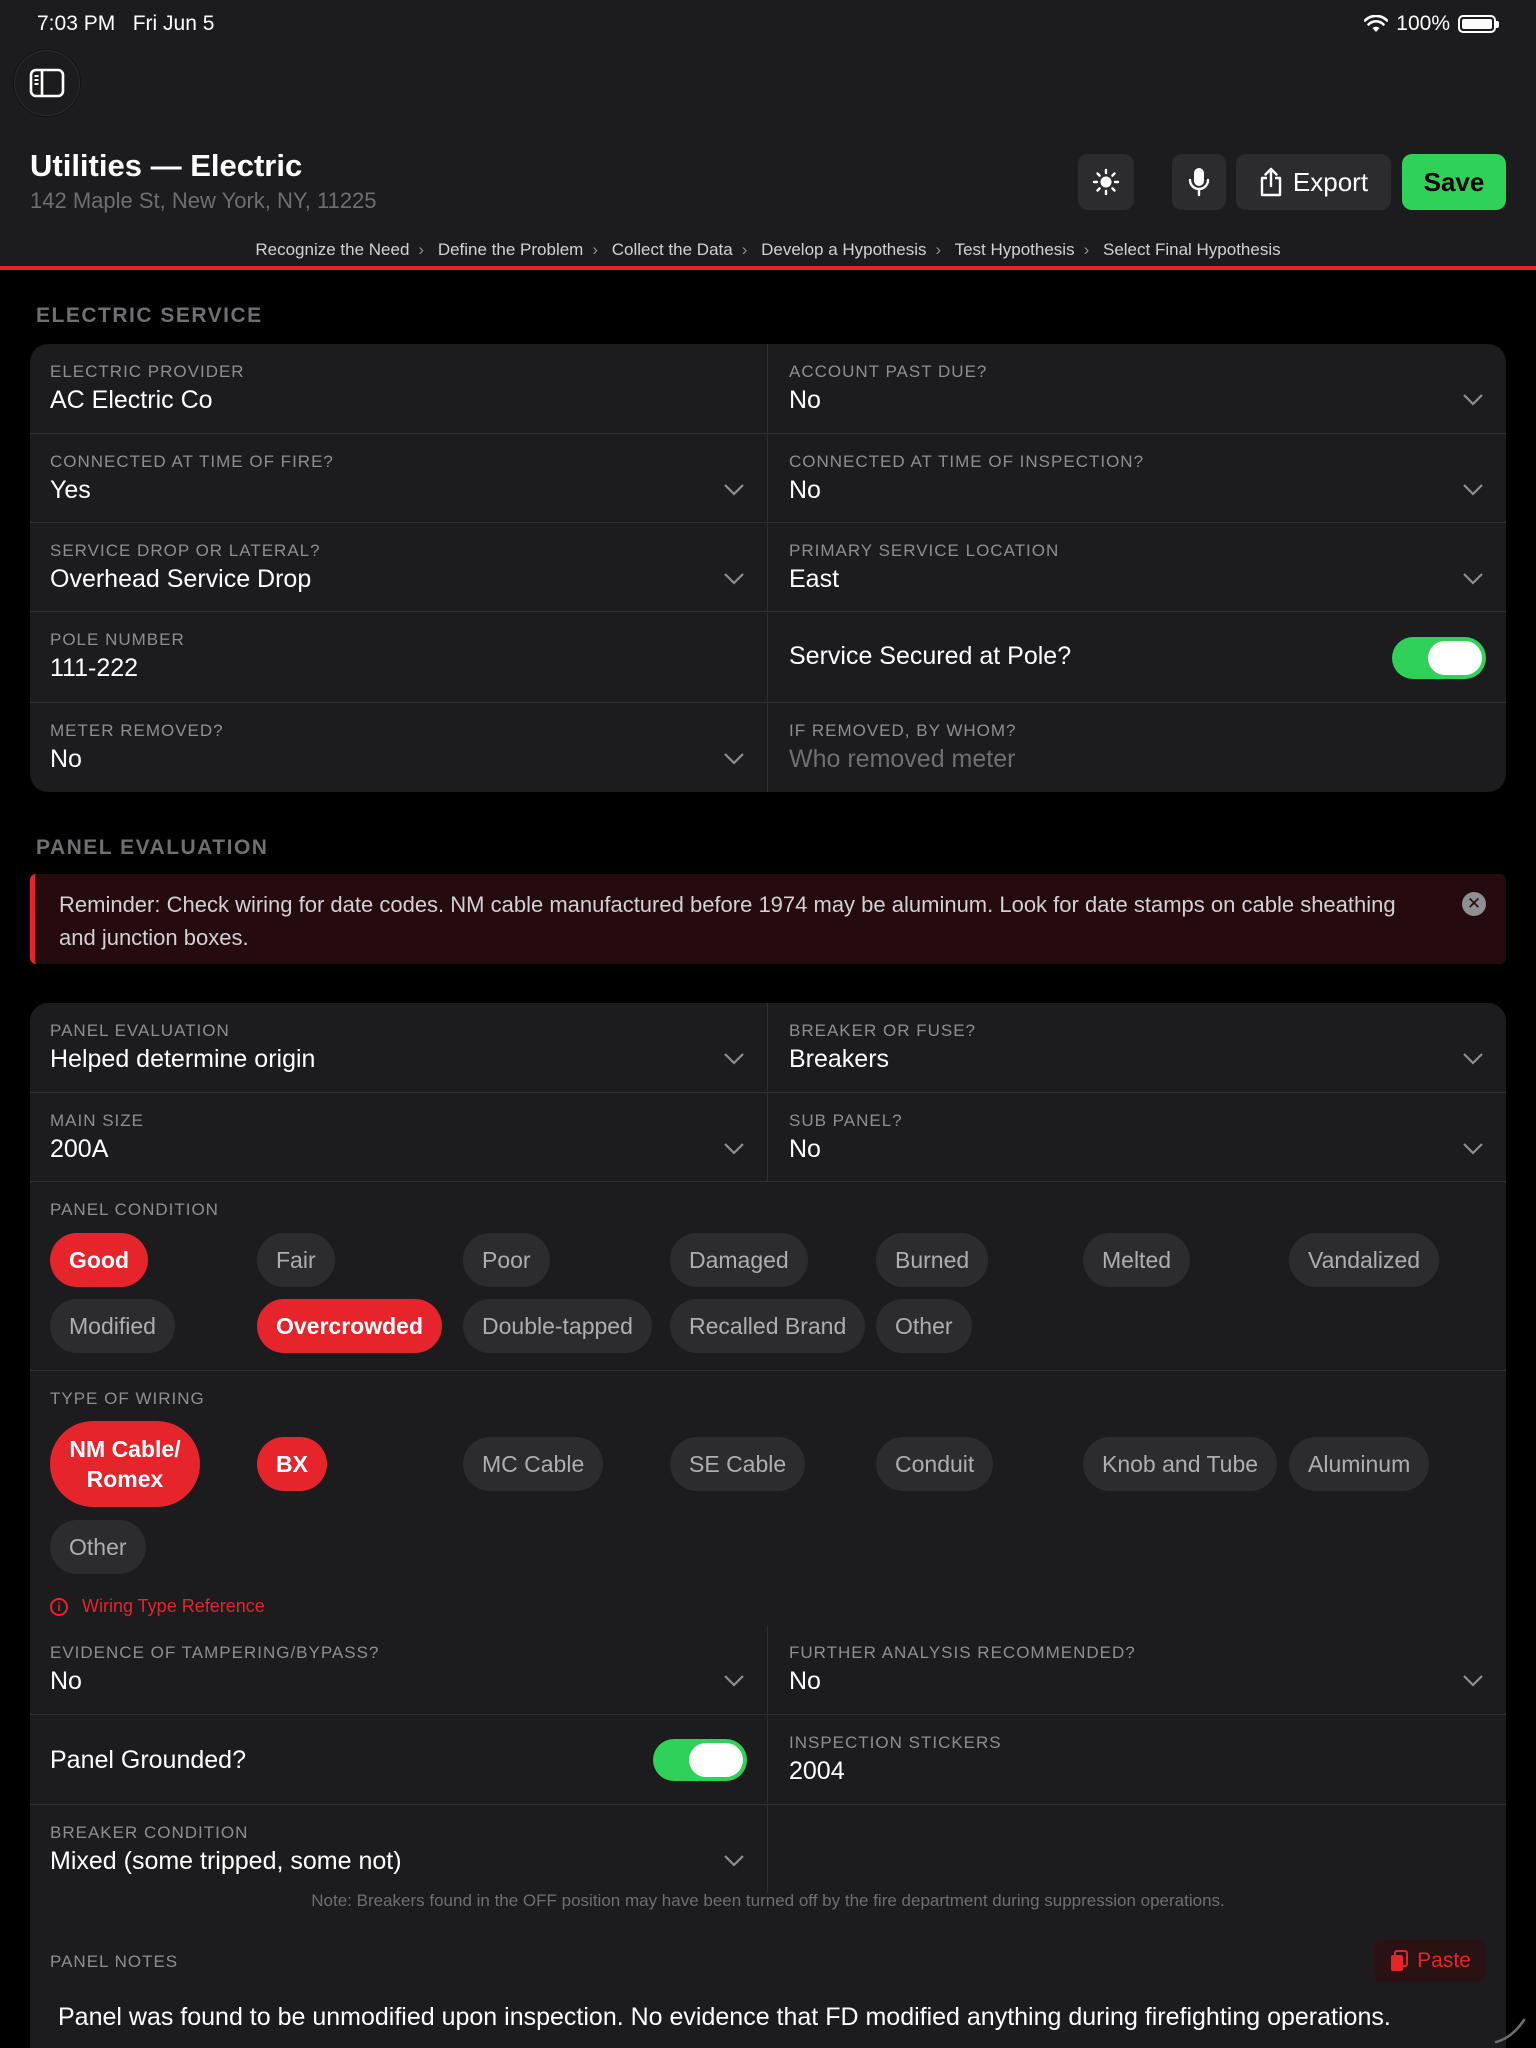 This screenshot has height=2048, width=1536. Describe the element at coordinates (1106, 182) in the screenshot. I see `theme-toggle-button` at that location.